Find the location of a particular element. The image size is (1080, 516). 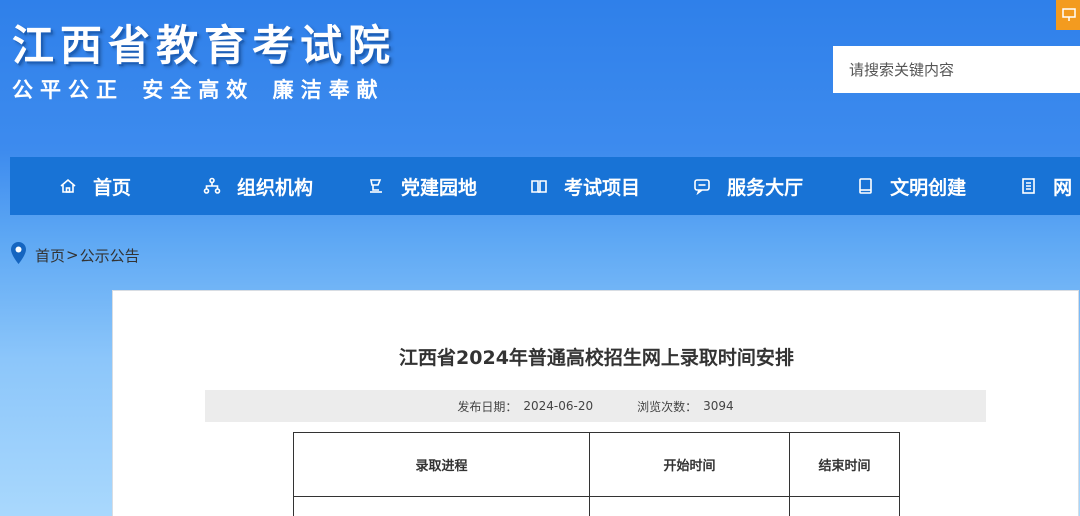

nav-item-label: 文明创建 is located at coordinates (928, 187).